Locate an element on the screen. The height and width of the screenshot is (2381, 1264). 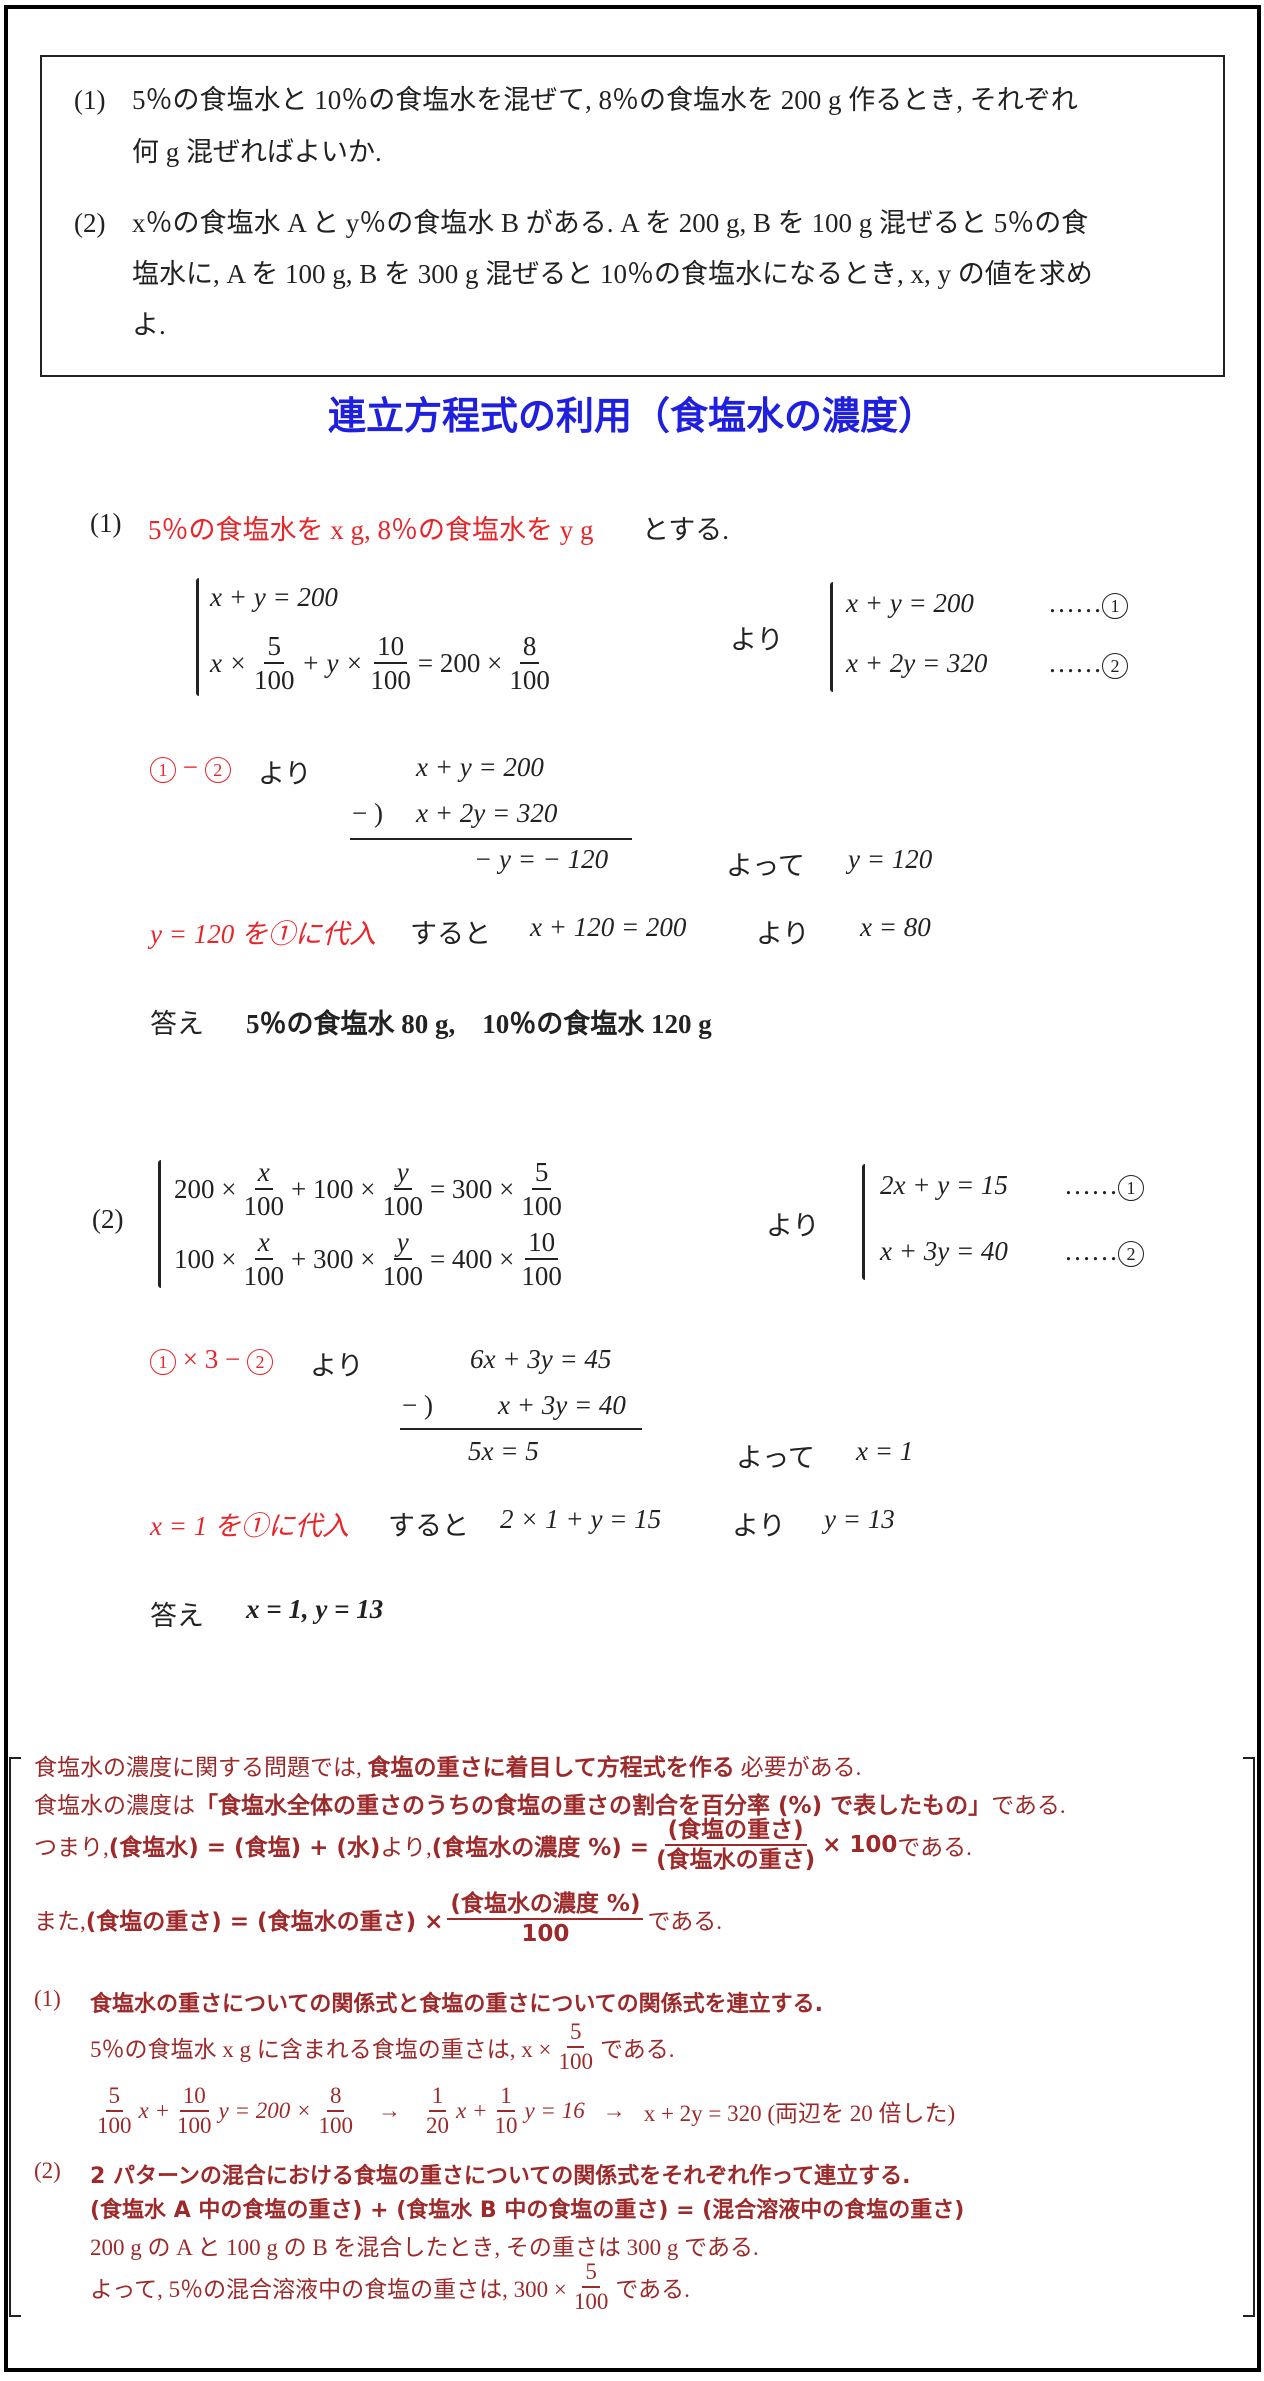
elimination-row-1: 6x + 3y = 45 is located at coordinates (541, 1359).